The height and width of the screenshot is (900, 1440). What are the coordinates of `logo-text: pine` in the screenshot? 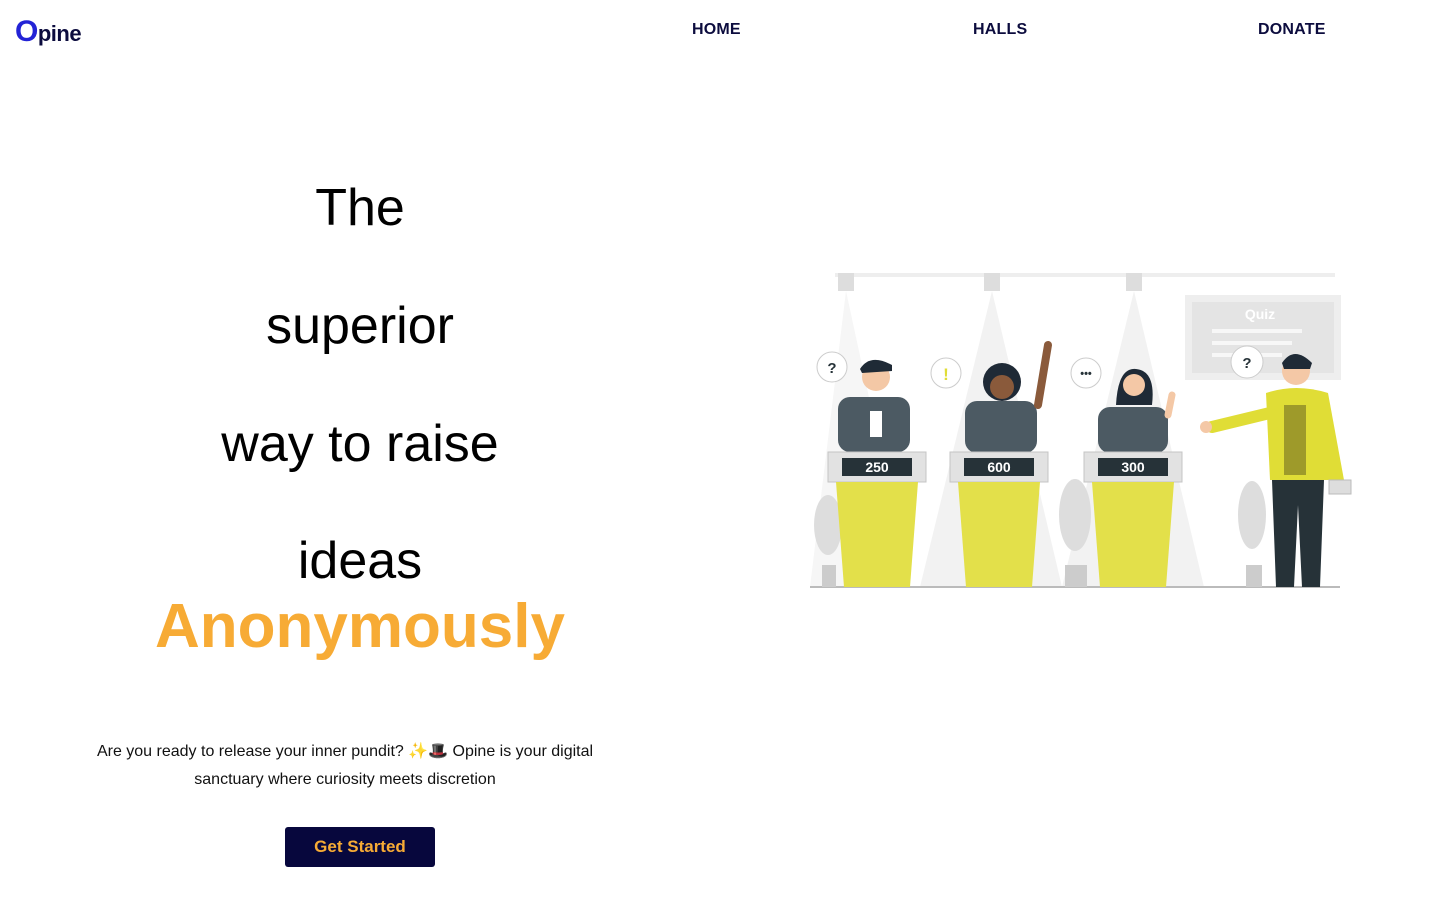 It's located at (59, 33).